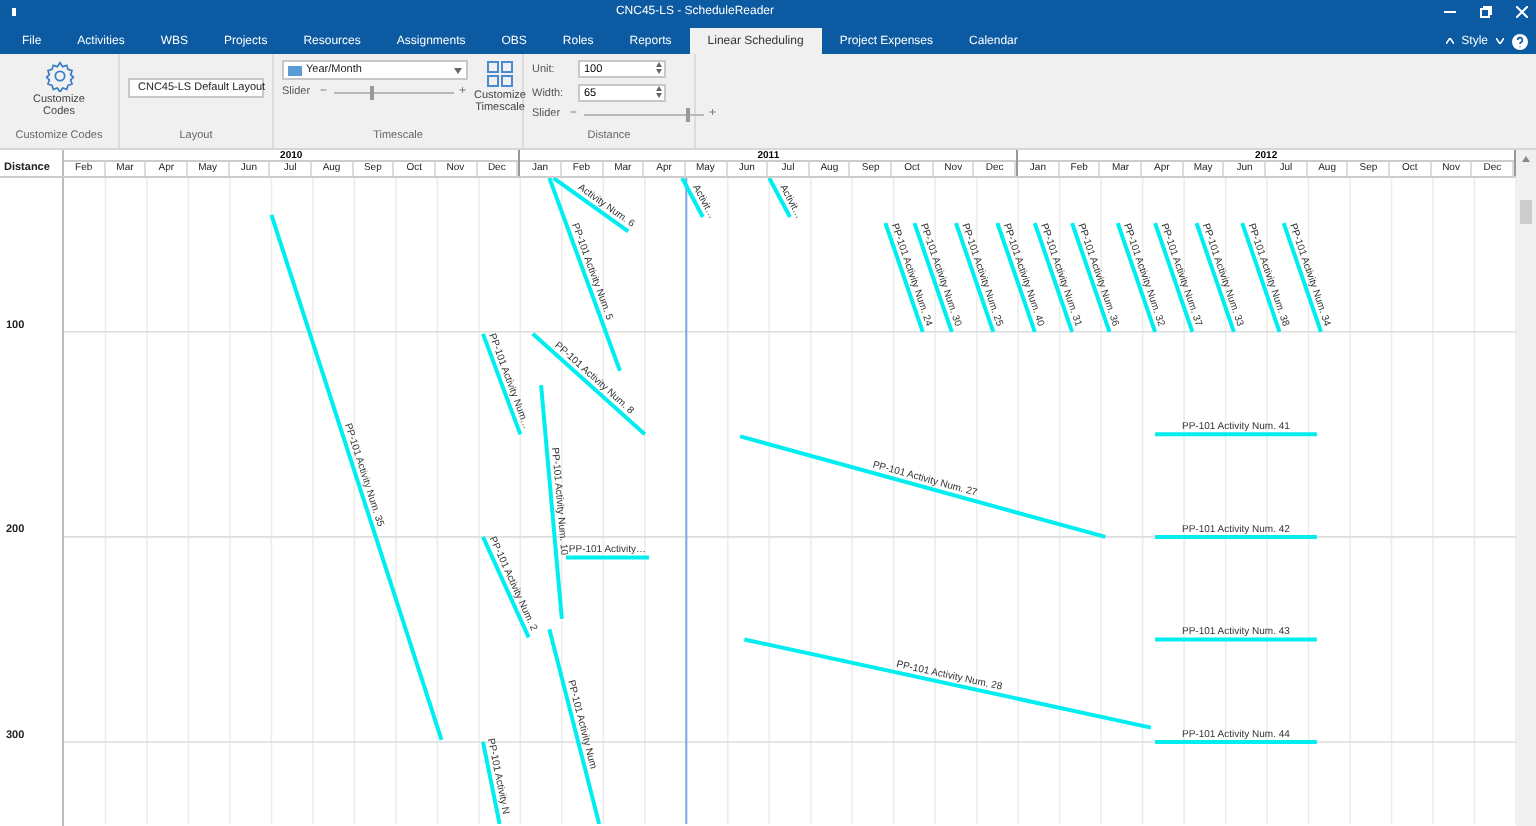 Image resolution: width=1536 pixels, height=826 pixels. What do you see at coordinates (1522, 12) in the screenshot?
I see `close-icon` at bounding box center [1522, 12].